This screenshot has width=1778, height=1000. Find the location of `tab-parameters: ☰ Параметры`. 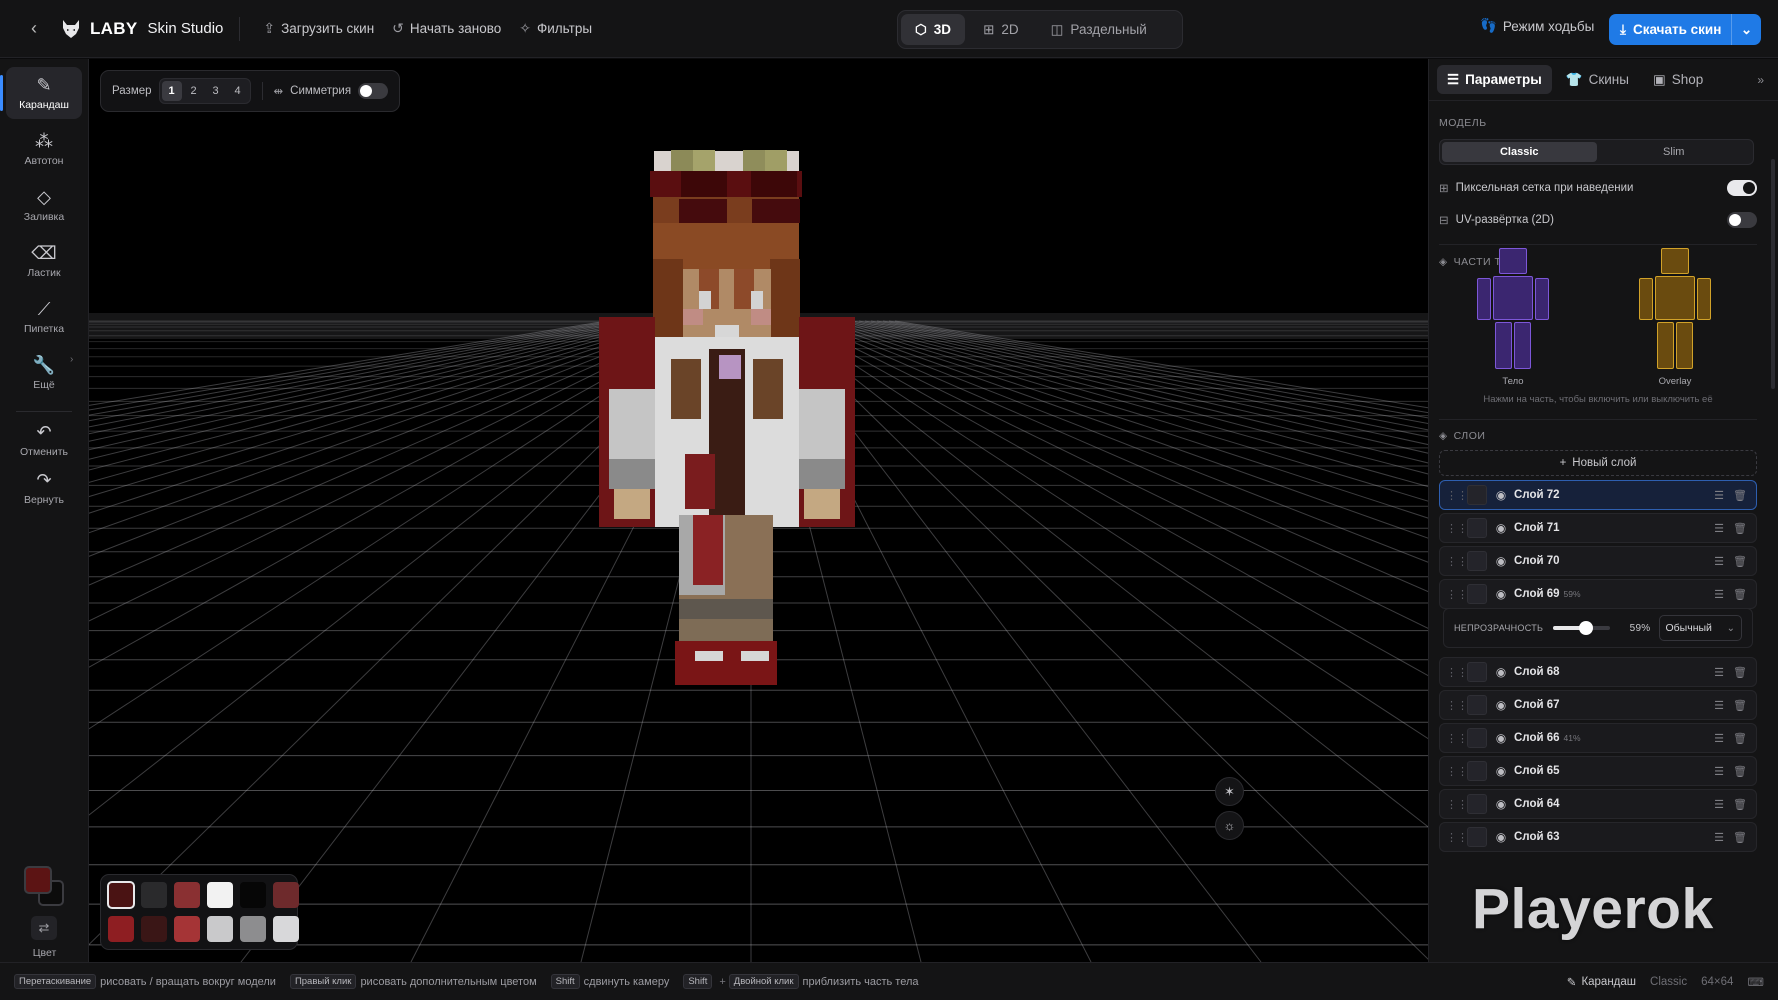

tab-parameters: ☰ Параметры is located at coordinates (1494, 79).